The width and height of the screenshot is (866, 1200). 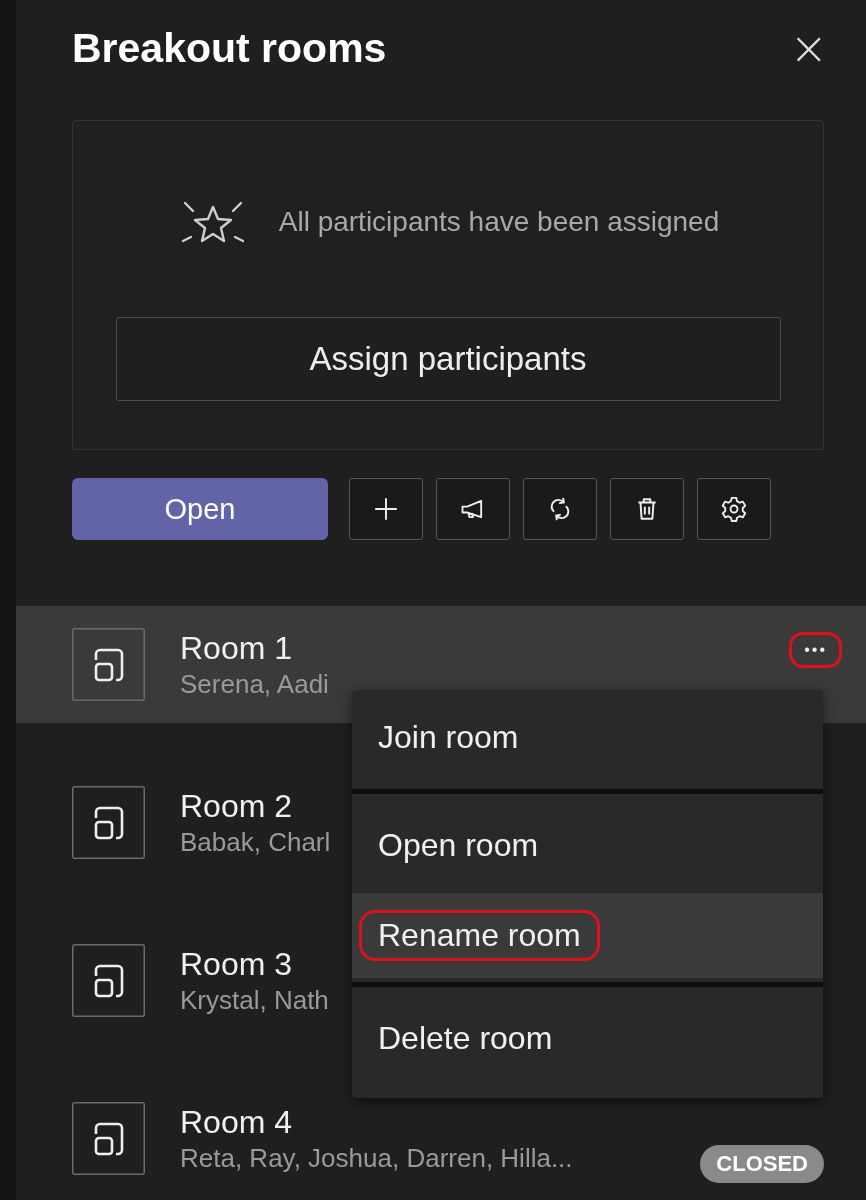 What do you see at coordinates (465, 1038) in the screenshot?
I see `menu-item-label: Delete room` at bounding box center [465, 1038].